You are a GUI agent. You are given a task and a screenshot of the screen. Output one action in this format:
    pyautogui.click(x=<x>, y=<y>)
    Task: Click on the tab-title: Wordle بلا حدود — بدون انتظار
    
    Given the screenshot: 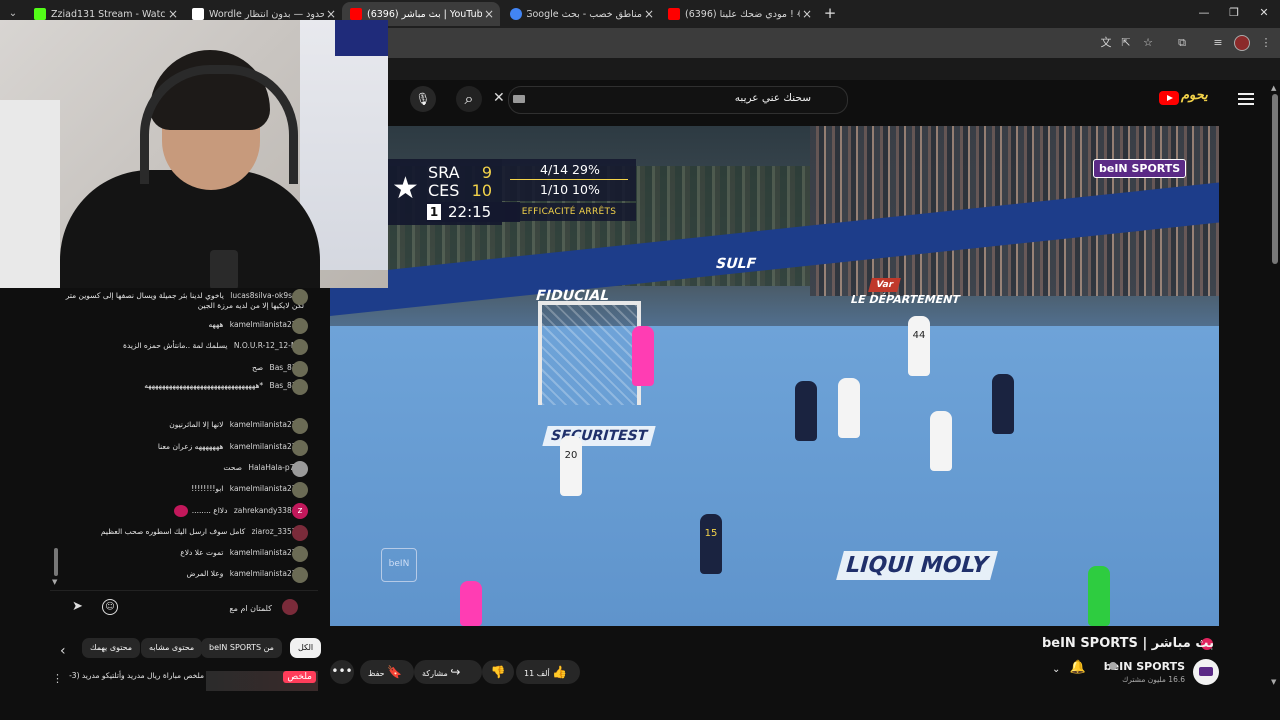 What is the action you would take?
    pyautogui.click(x=266, y=14)
    